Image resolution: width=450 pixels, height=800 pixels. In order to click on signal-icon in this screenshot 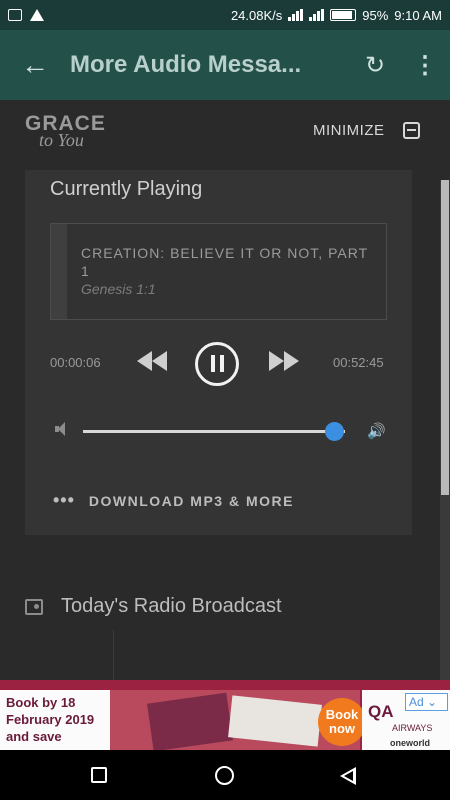, I will do `click(296, 15)`.